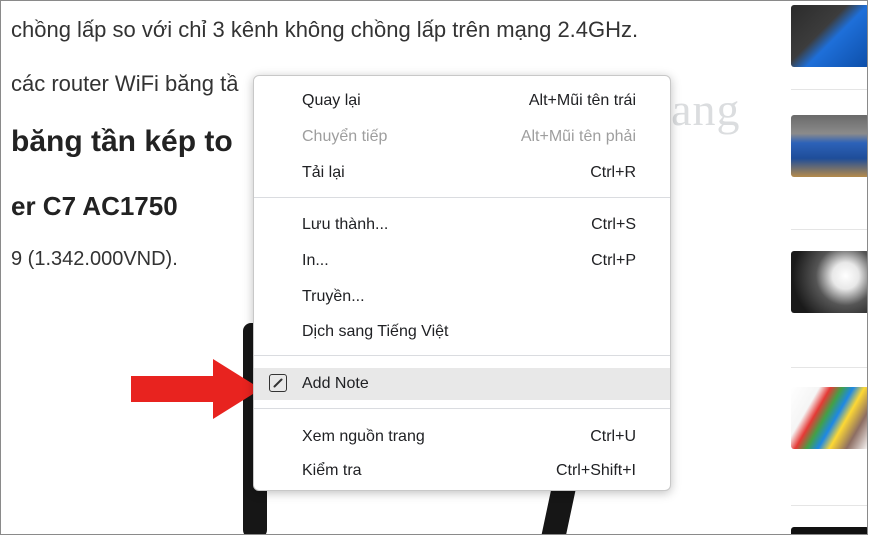 This screenshot has height=537, width=870. What do you see at coordinates (462, 137) in the screenshot?
I see `menu-item-forward: Chuyển tiếp Alt+Mũi tên phải` at bounding box center [462, 137].